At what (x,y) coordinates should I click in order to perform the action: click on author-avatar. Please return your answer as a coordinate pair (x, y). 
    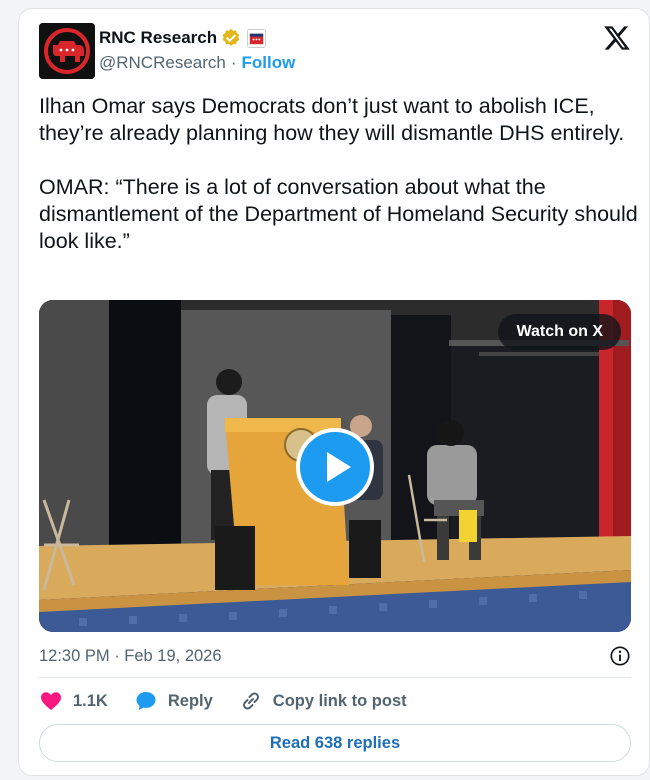
    Looking at the image, I should click on (67, 51).